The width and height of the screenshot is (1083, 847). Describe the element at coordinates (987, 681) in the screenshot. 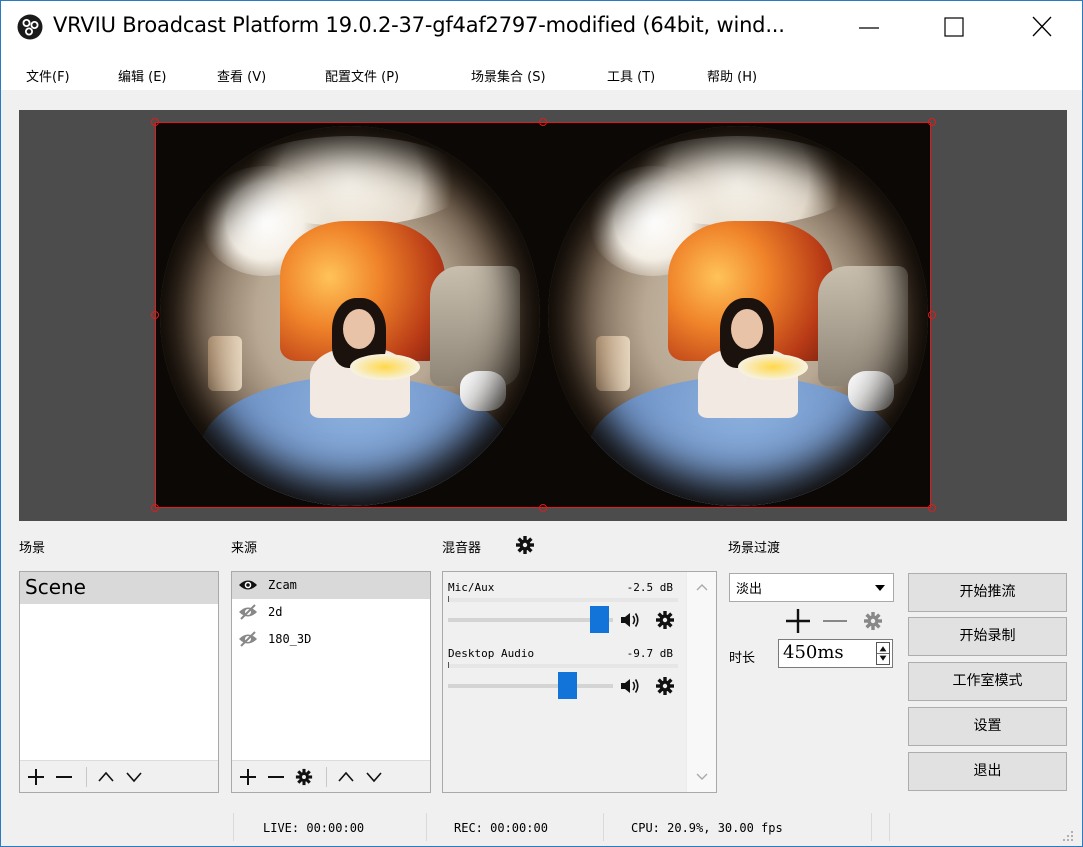

I see `studio-mode-button: 工作室模式` at that location.